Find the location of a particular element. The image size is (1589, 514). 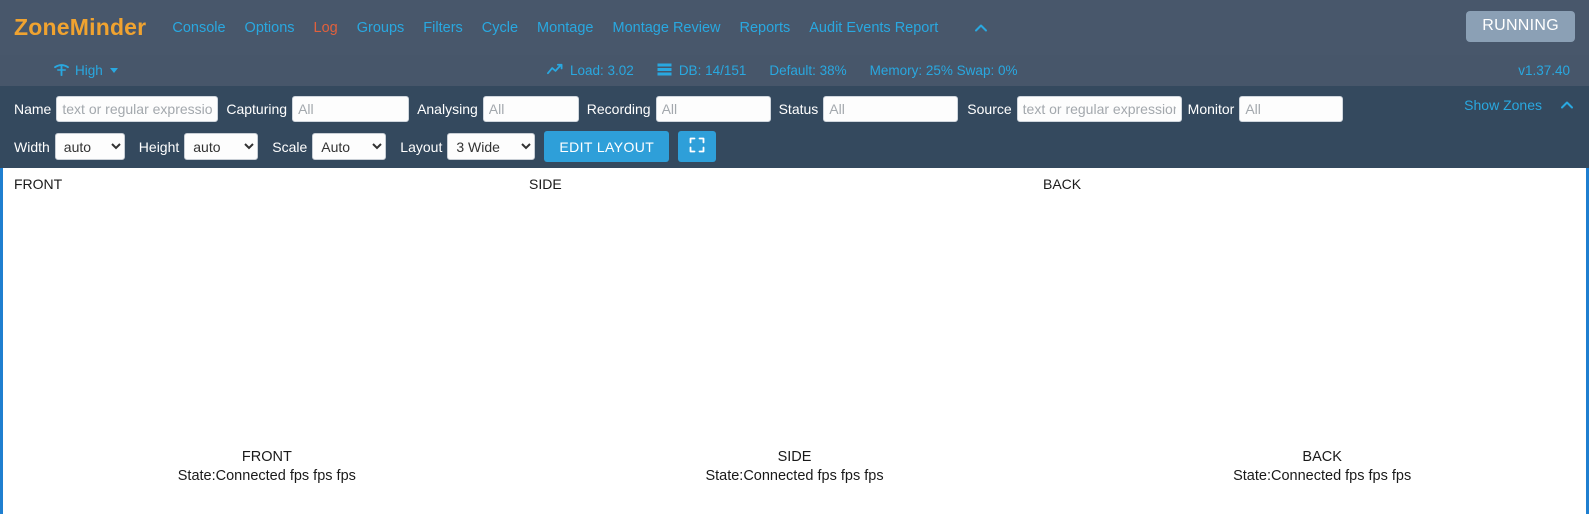

nav-link-reports: Reports is located at coordinates (764, 28).